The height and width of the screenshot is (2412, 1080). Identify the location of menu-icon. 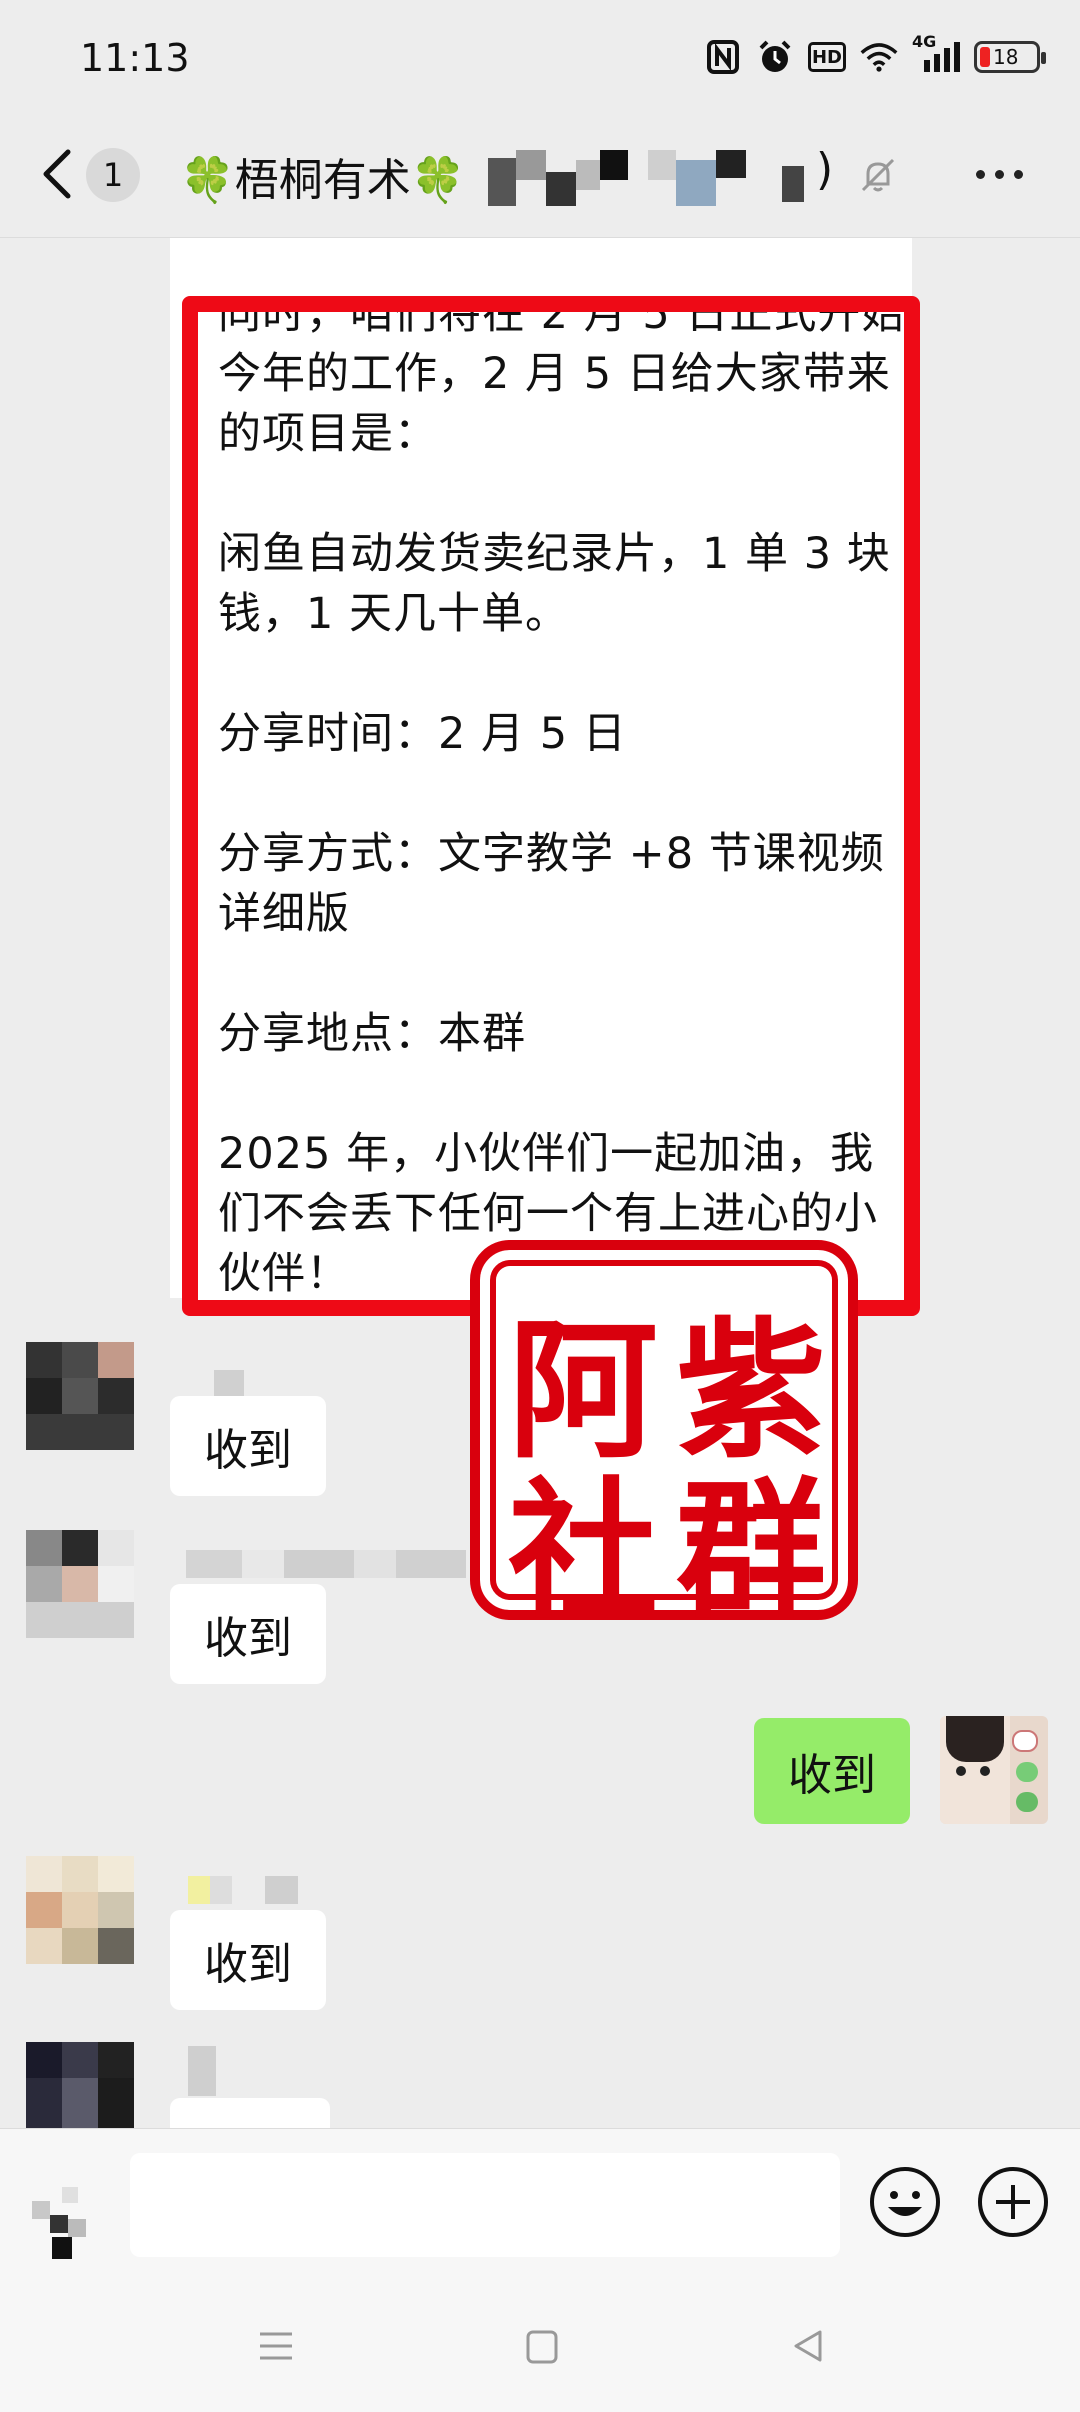
(276, 2346).